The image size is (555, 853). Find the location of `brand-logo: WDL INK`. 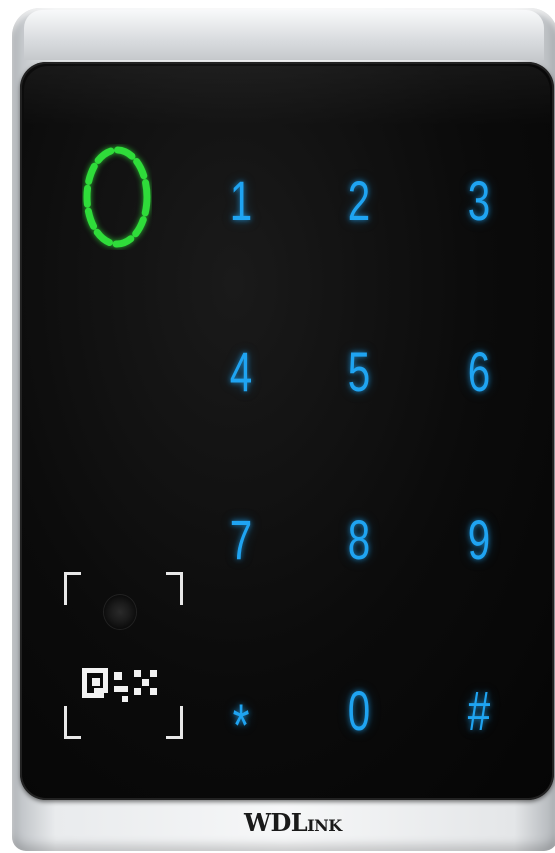

brand-logo: WDL INK is located at coordinates (293, 825).